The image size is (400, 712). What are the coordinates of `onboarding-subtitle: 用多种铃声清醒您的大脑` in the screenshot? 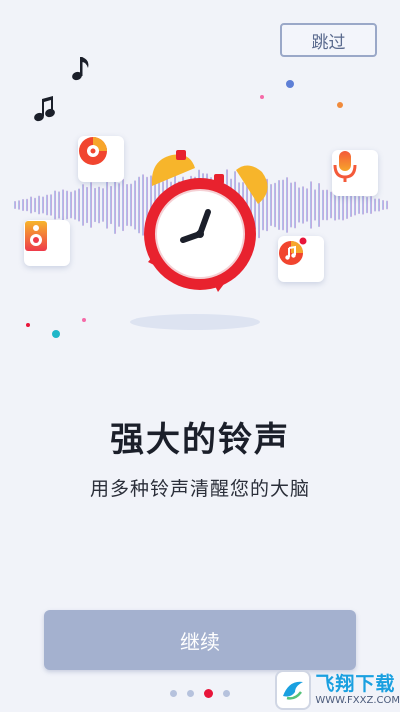 It's located at (199, 489).